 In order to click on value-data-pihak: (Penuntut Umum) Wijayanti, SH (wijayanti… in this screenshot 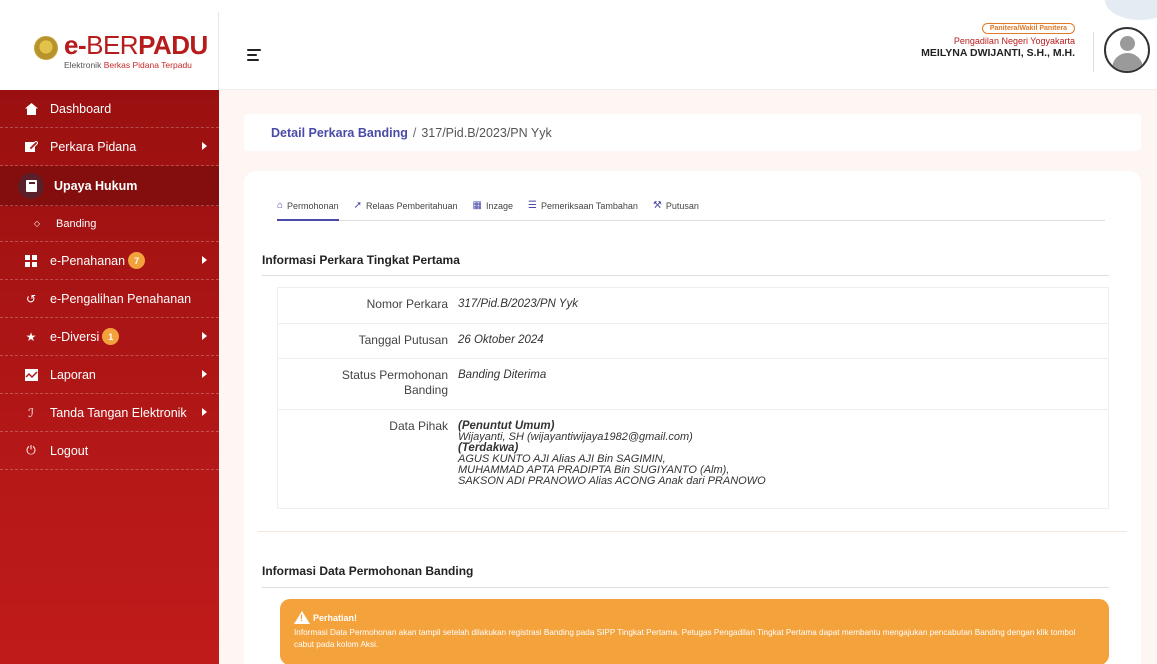, I will do `click(612, 453)`.